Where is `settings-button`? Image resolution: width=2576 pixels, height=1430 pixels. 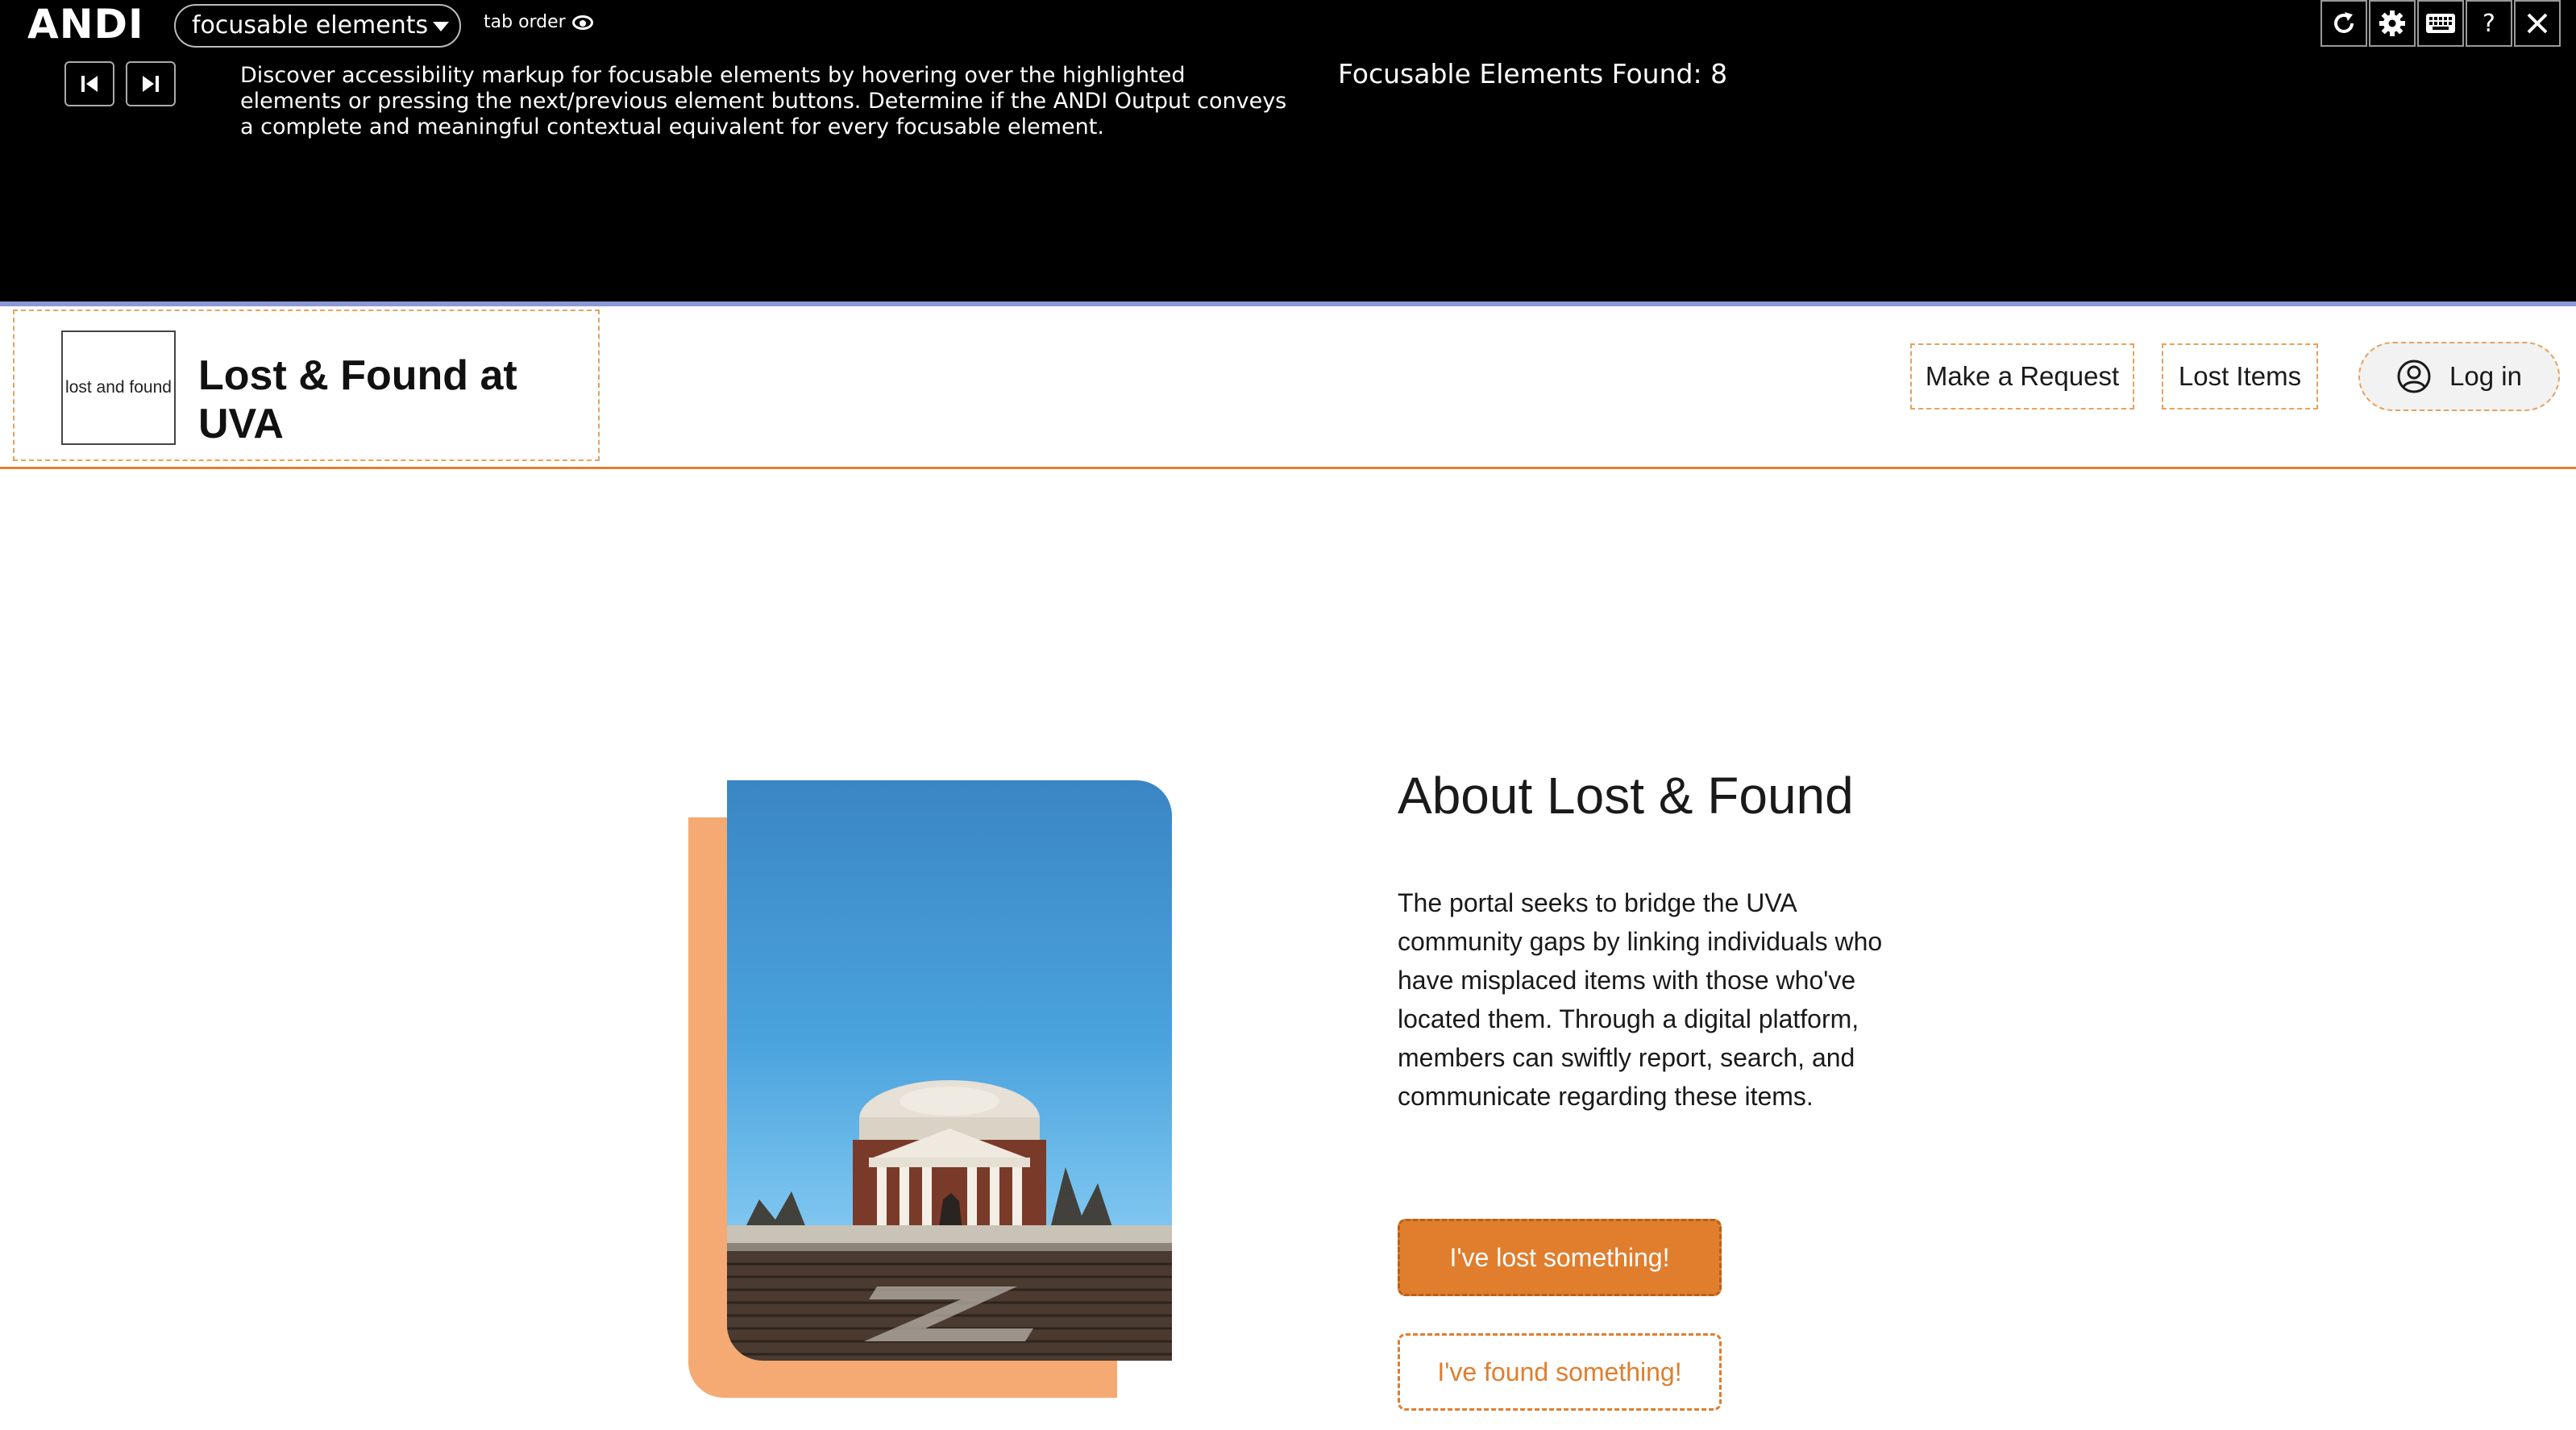 settings-button is located at coordinates (2392, 23).